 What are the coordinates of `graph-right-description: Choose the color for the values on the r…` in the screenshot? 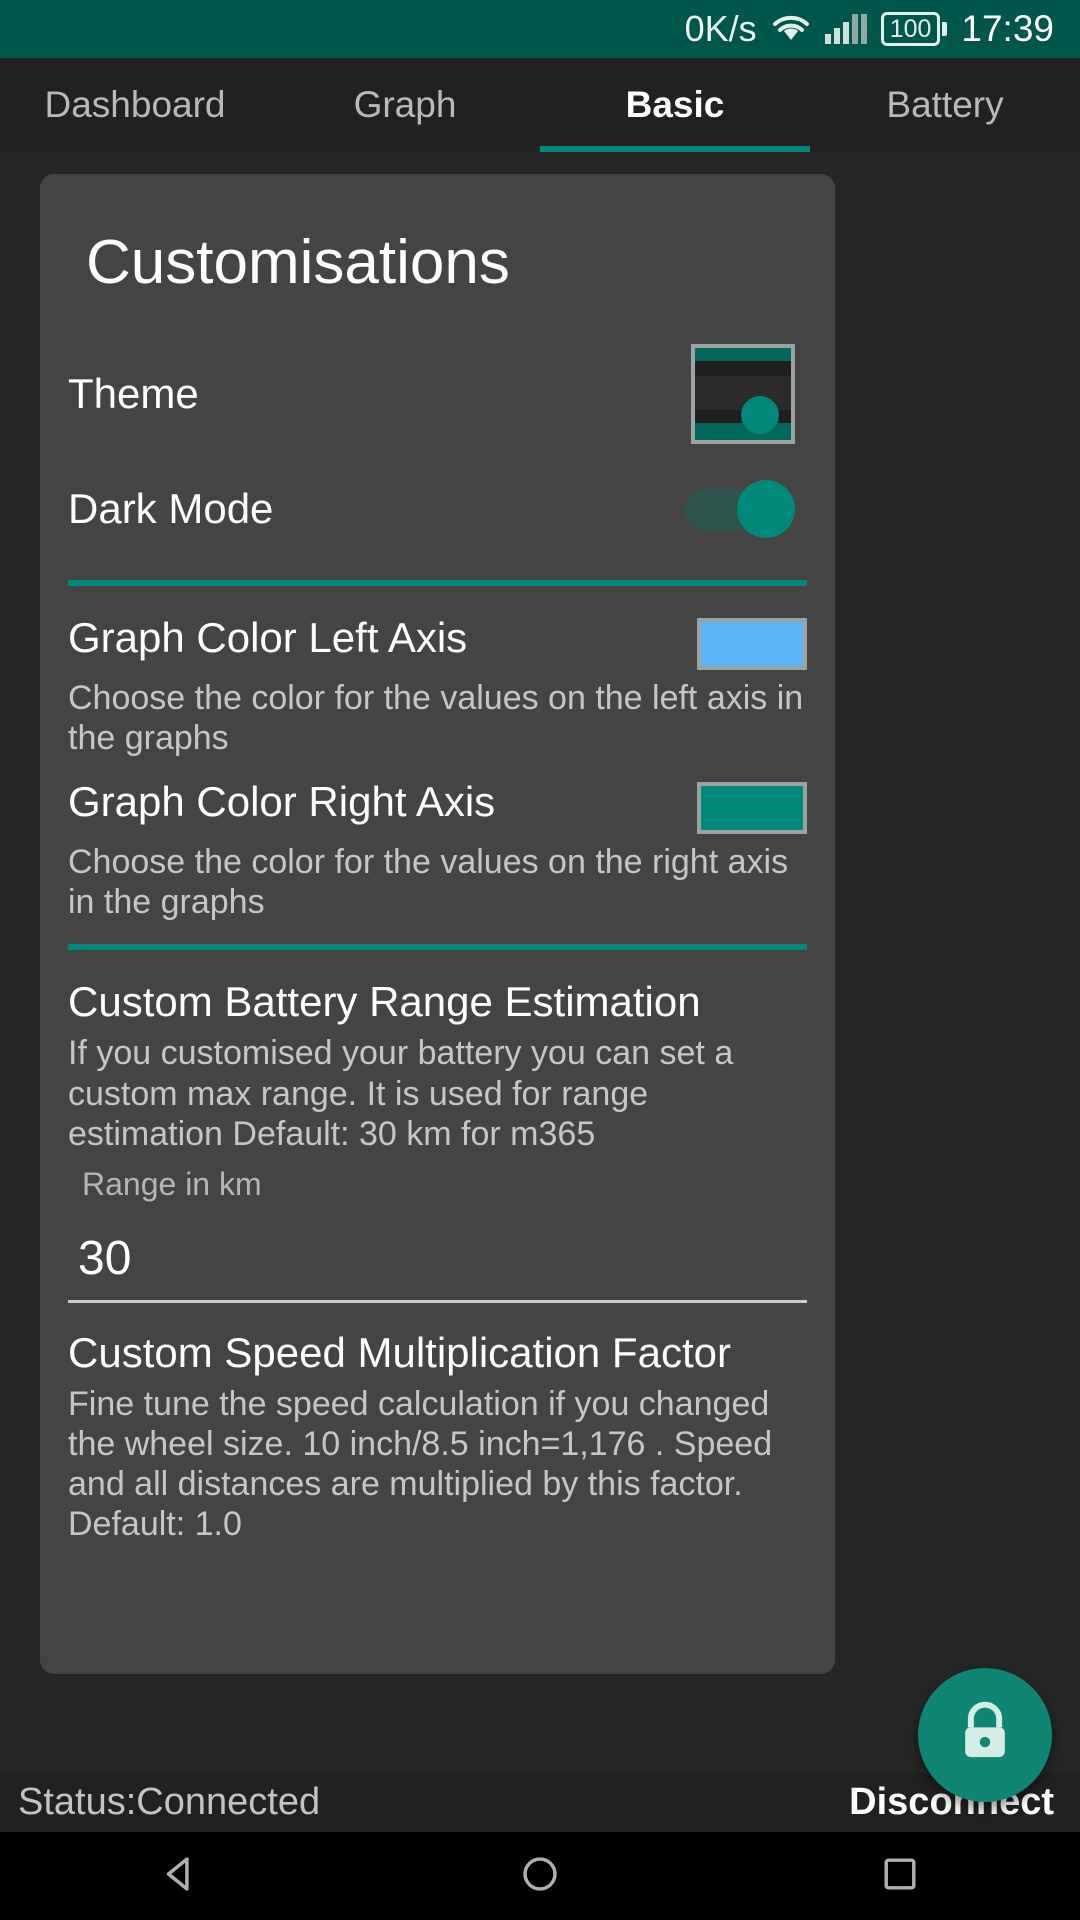 It's located at (428, 882).